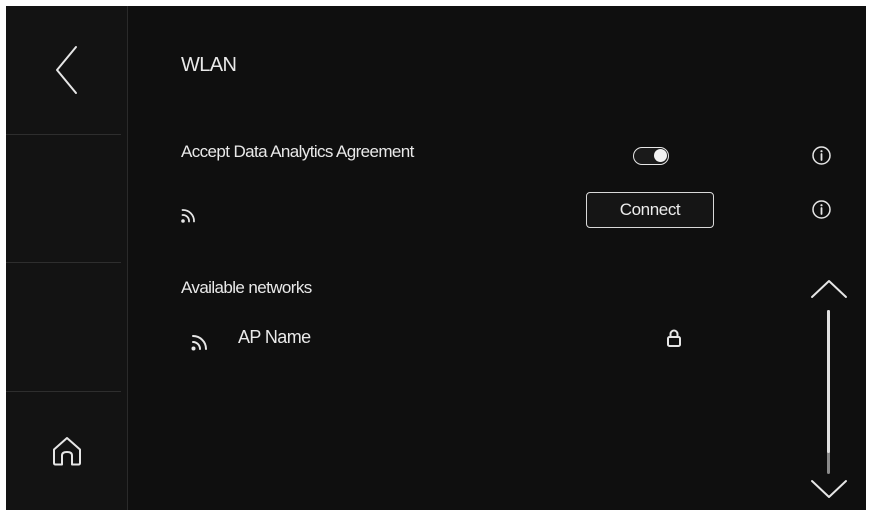  Describe the element at coordinates (650, 210) in the screenshot. I see `connect-button: Connect` at that location.